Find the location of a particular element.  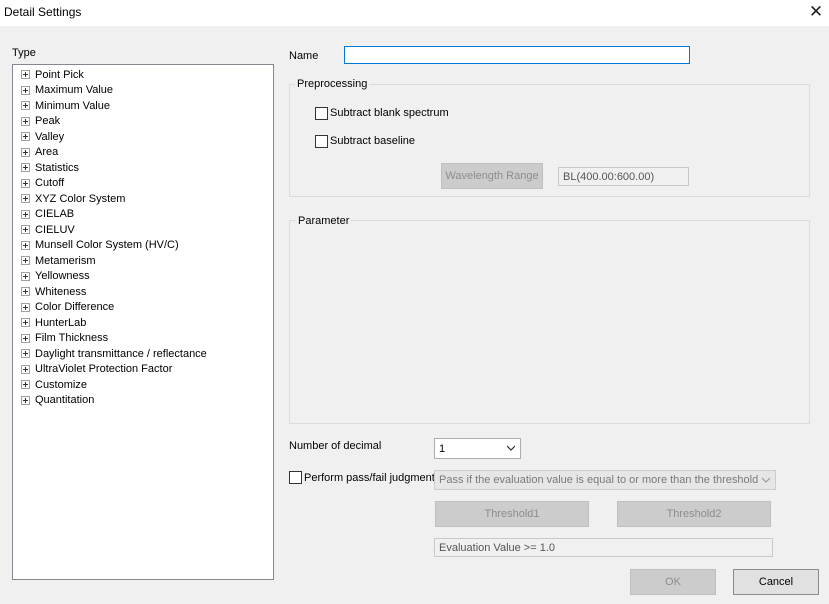

name-label: Name is located at coordinates (304, 56).